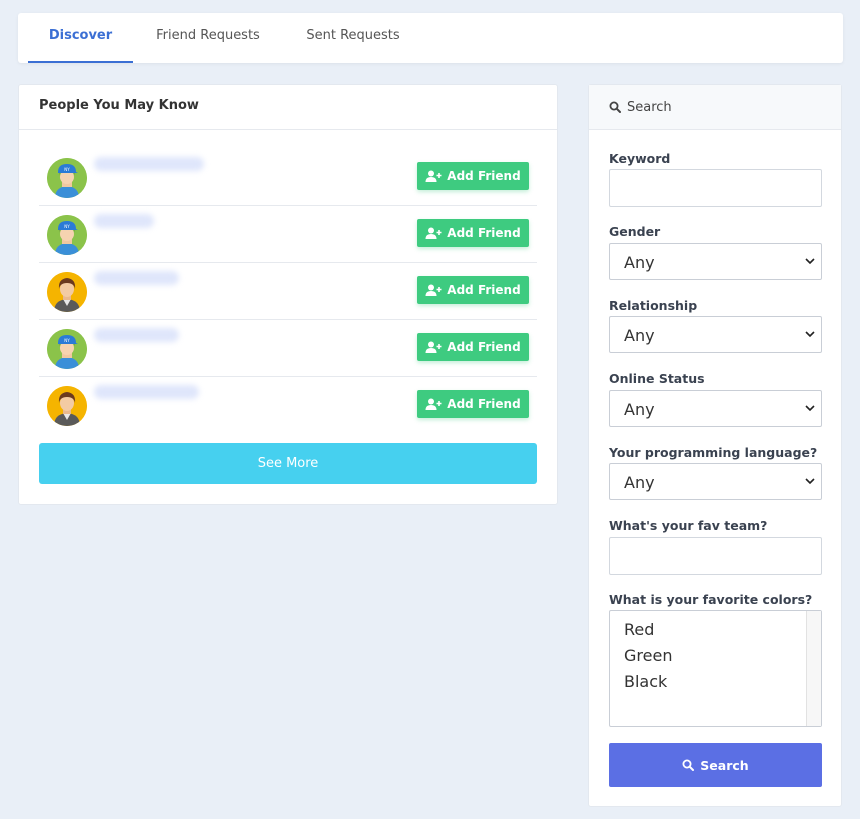 The image size is (860, 819). I want to click on color-option-red: Red, so click(639, 629).